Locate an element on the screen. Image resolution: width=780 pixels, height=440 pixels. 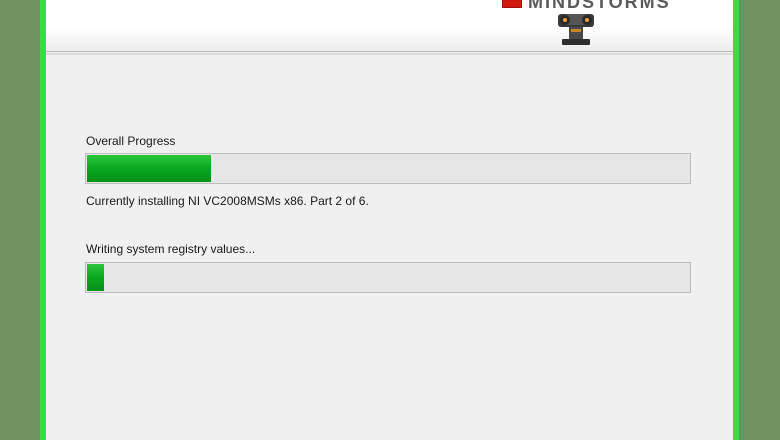
step-progress-bar is located at coordinates (388, 277).